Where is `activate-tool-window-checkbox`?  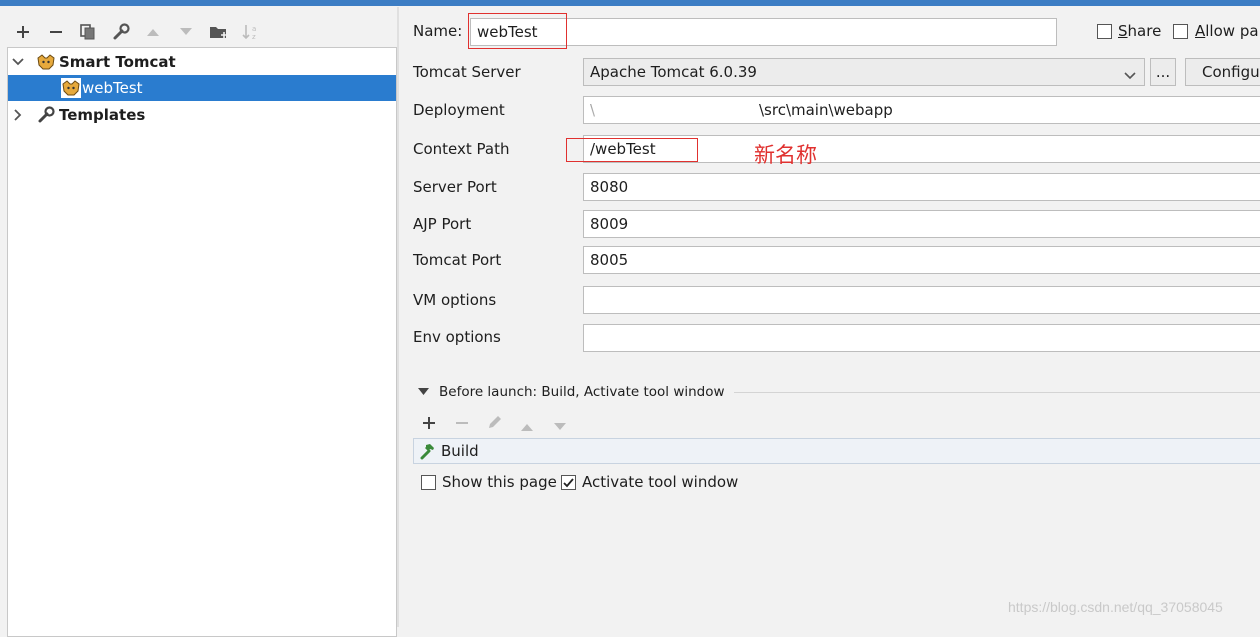 activate-tool-window-checkbox is located at coordinates (568, 482).